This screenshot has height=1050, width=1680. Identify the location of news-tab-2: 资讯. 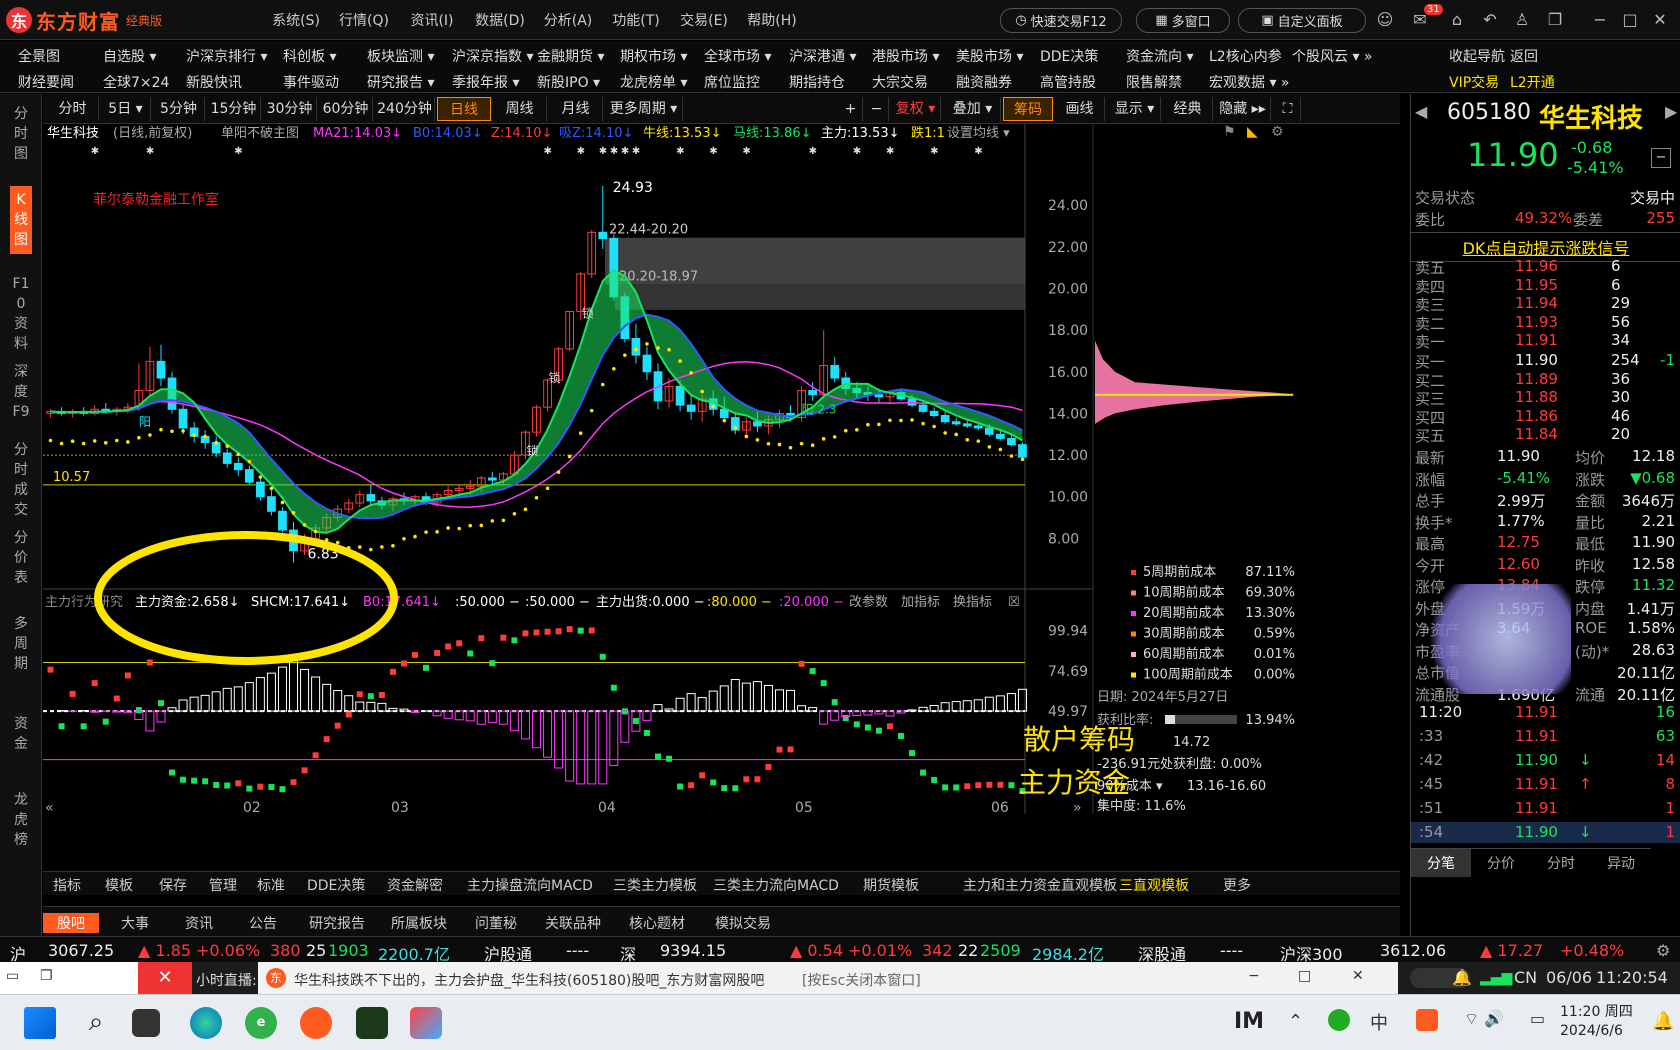
(199, 923).